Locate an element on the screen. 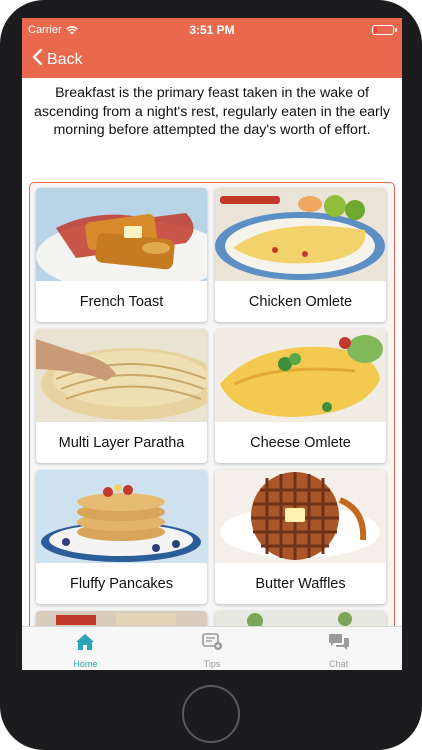 This screenshot has width=422, height=750. recipe-label: French Toast is located at coordinates (121, 301).